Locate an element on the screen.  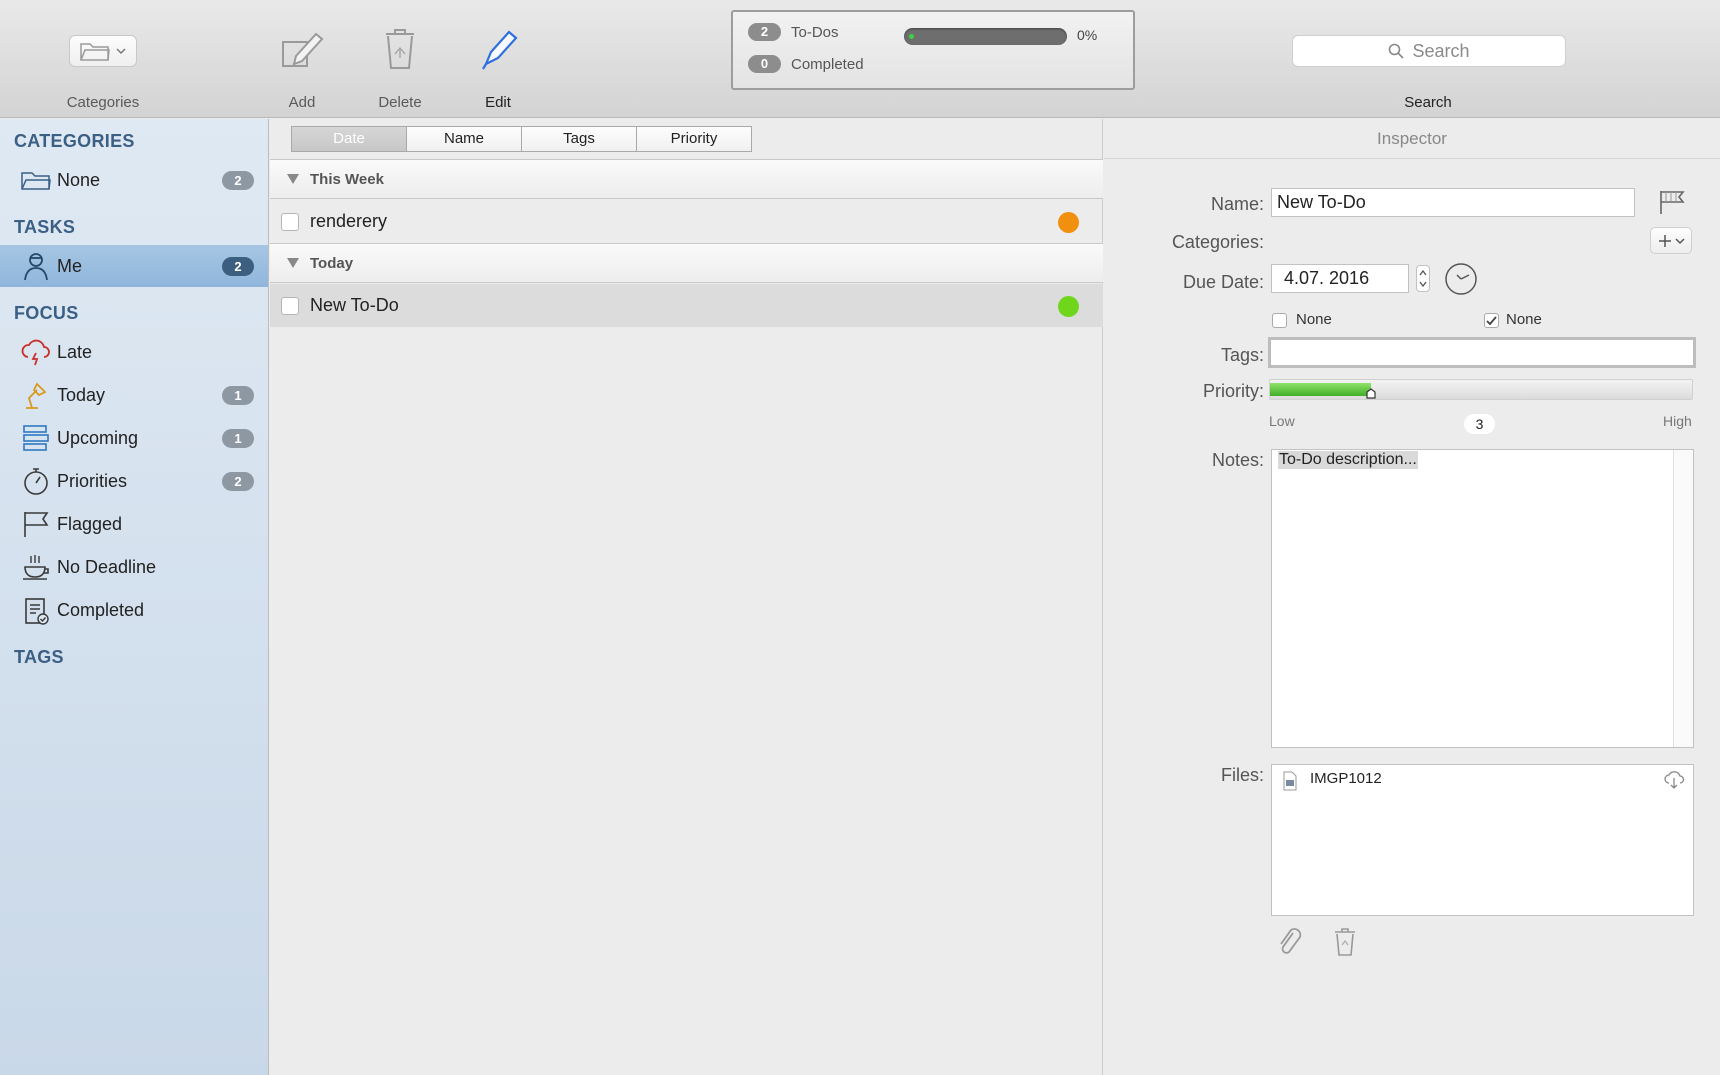
person-icon is located at coordinates (36, 267).